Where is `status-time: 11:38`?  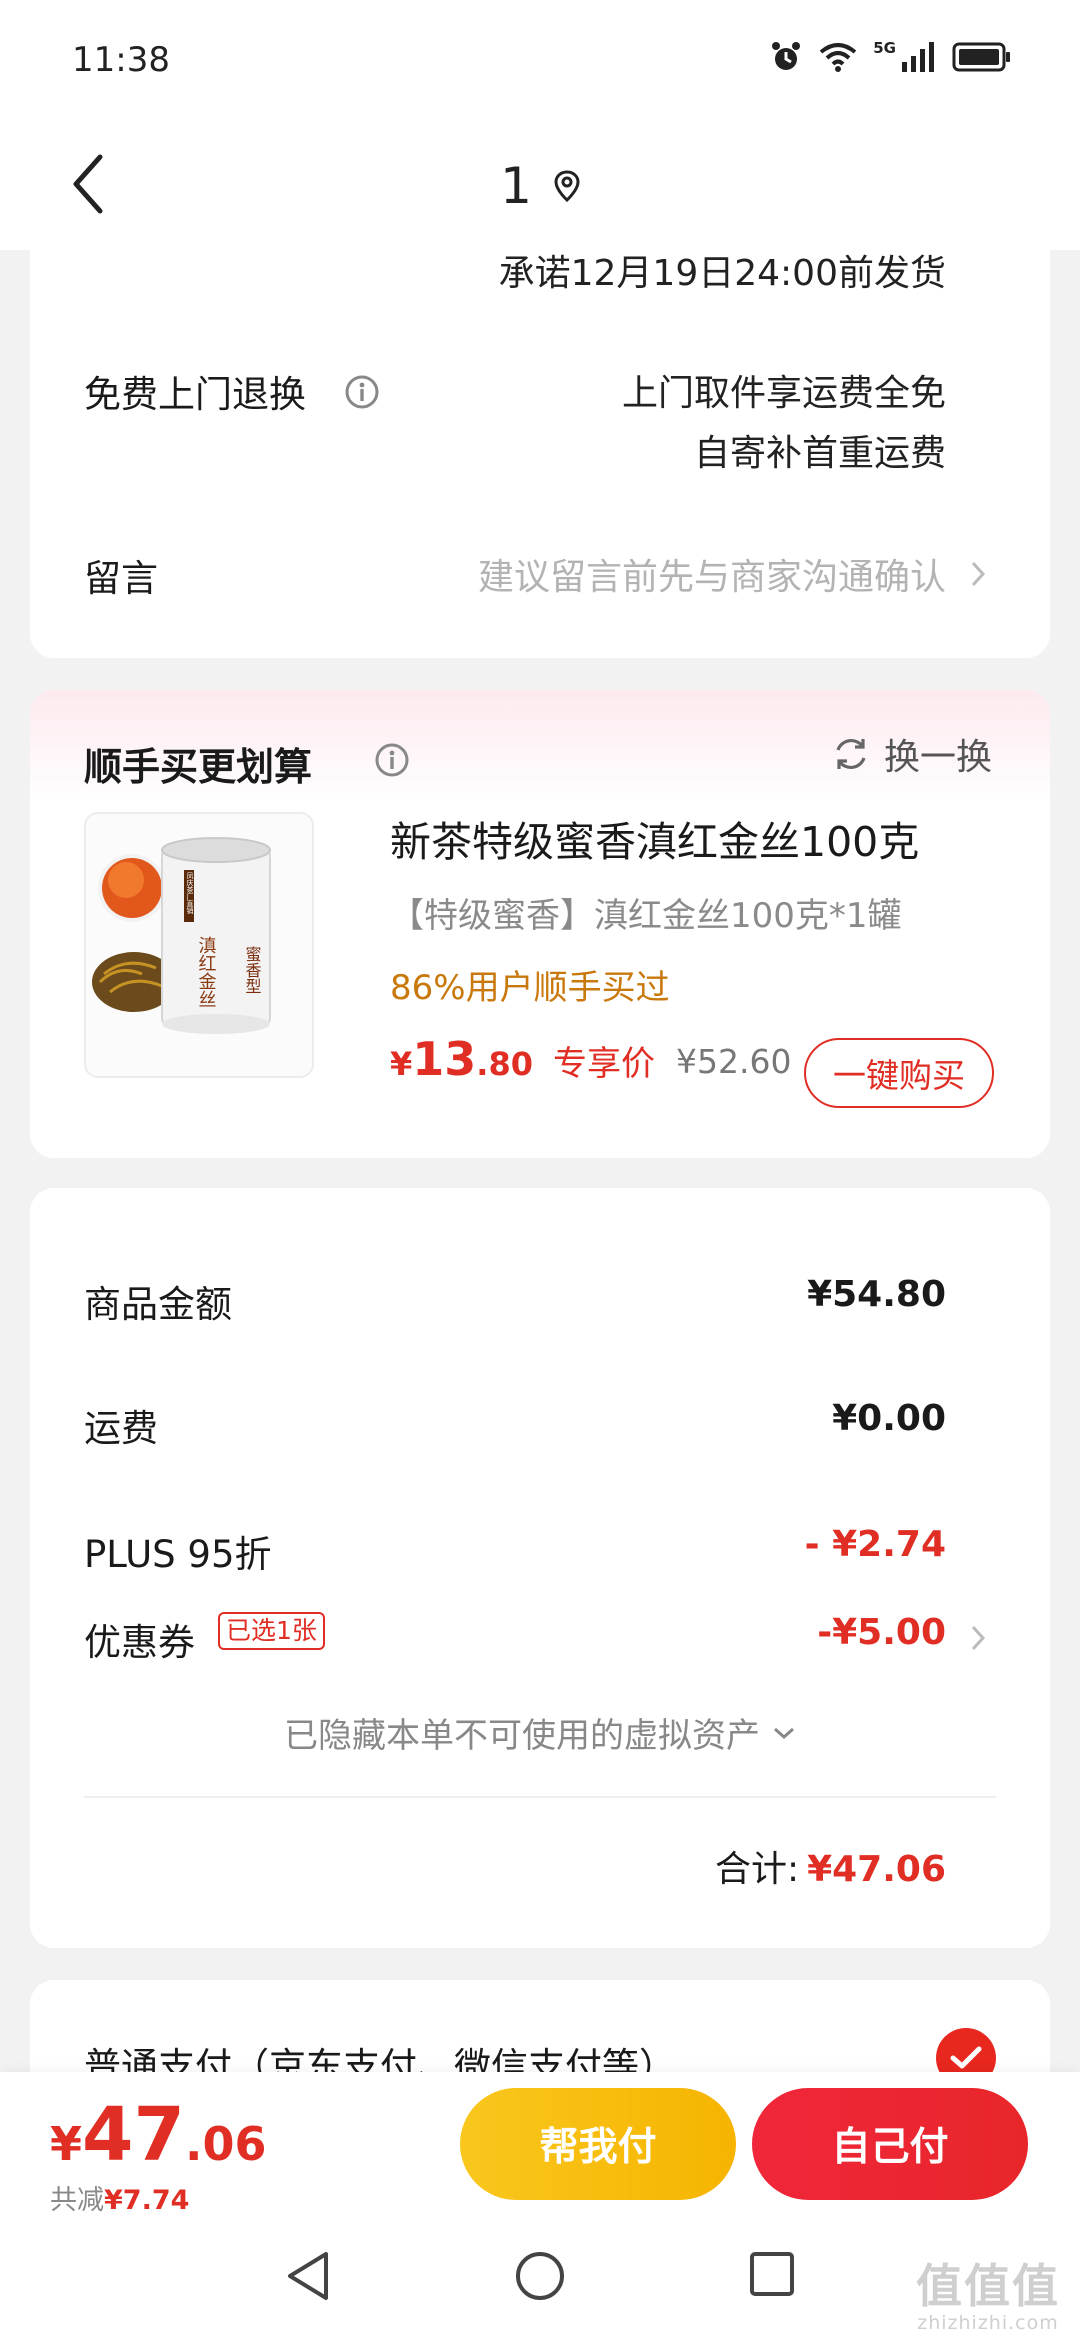 status-time: 11:38 is located at coordinates (121, 60).